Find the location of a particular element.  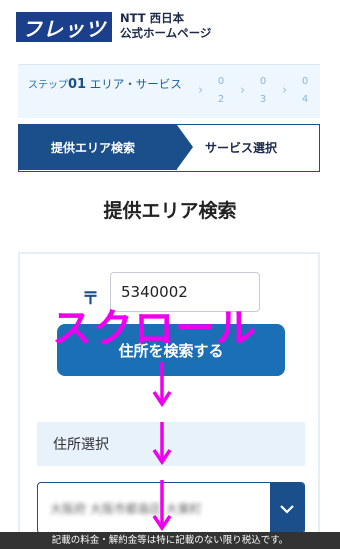

step-3-label: 0 is located at coordinates (263, 81).